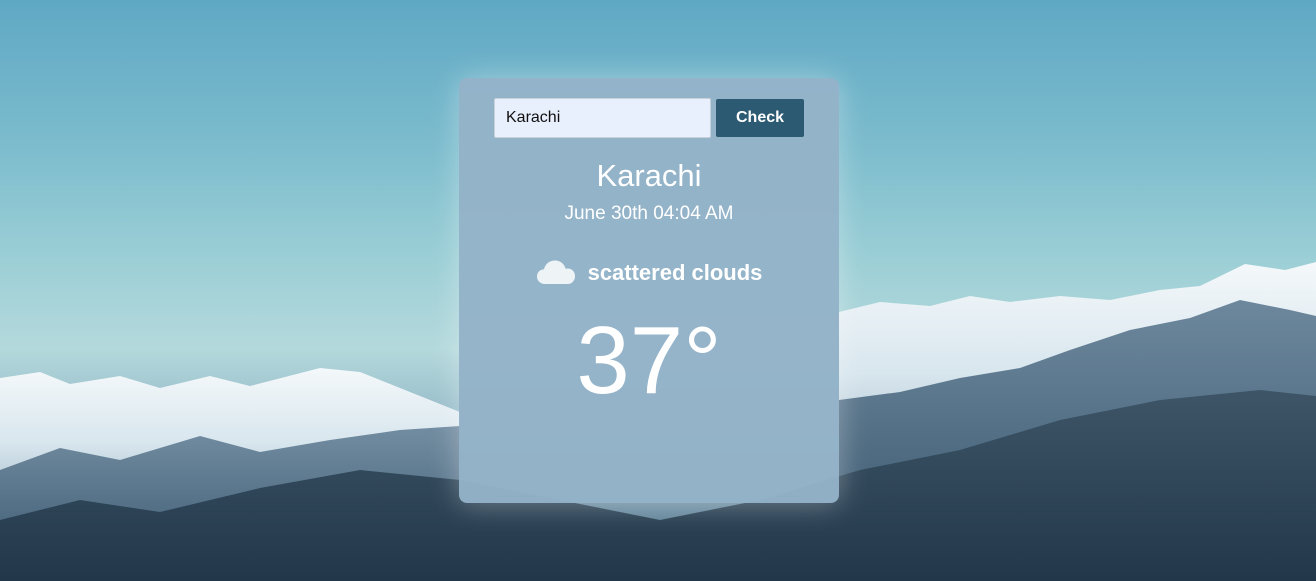 Image resolution: width=1316 pixels, height=581 pixels. I want to click on date-time: June 30th 04:04 AM, so click(649, 213).